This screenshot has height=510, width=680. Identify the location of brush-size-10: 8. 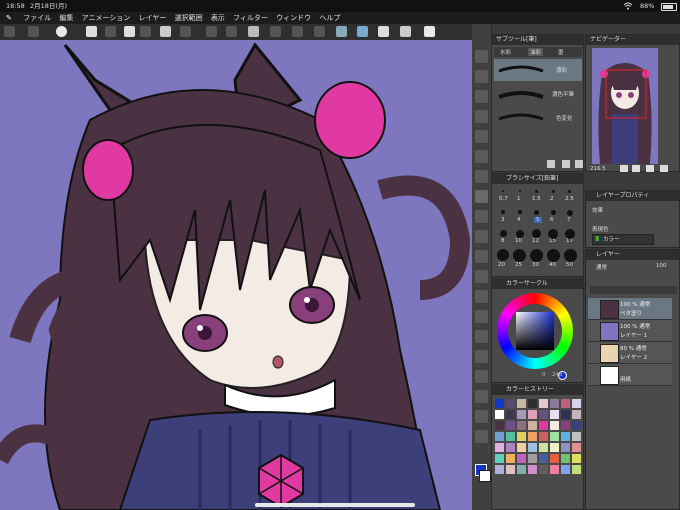
(503, 241).